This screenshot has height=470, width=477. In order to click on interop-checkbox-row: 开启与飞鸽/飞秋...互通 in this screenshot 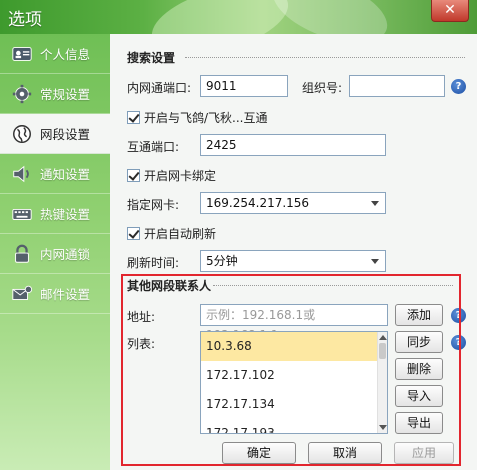, I will do `click(197, 117)`.